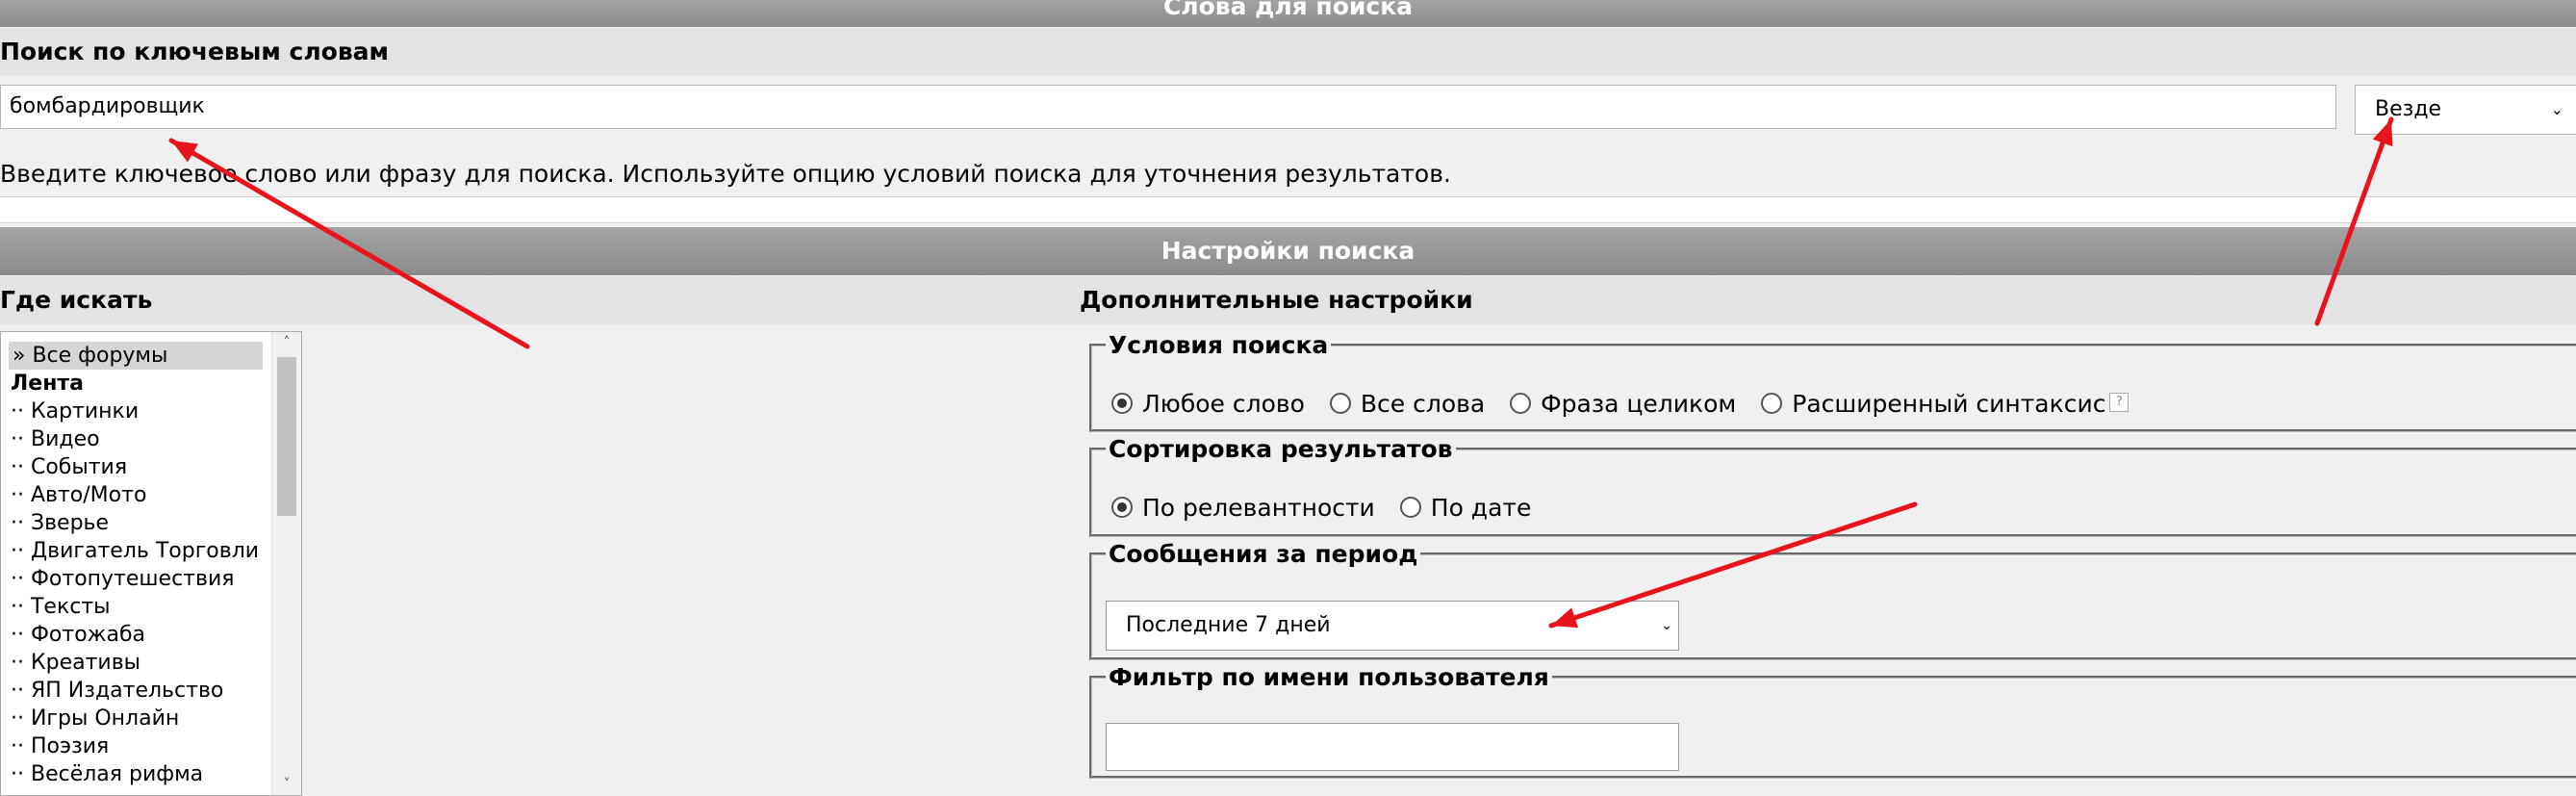 Image resolution: width=2576 pixels, height=796 pixels. Describe the element at coordinates (1733, 565) in the screenshot. I see `annotation-arrow-period` at that location.